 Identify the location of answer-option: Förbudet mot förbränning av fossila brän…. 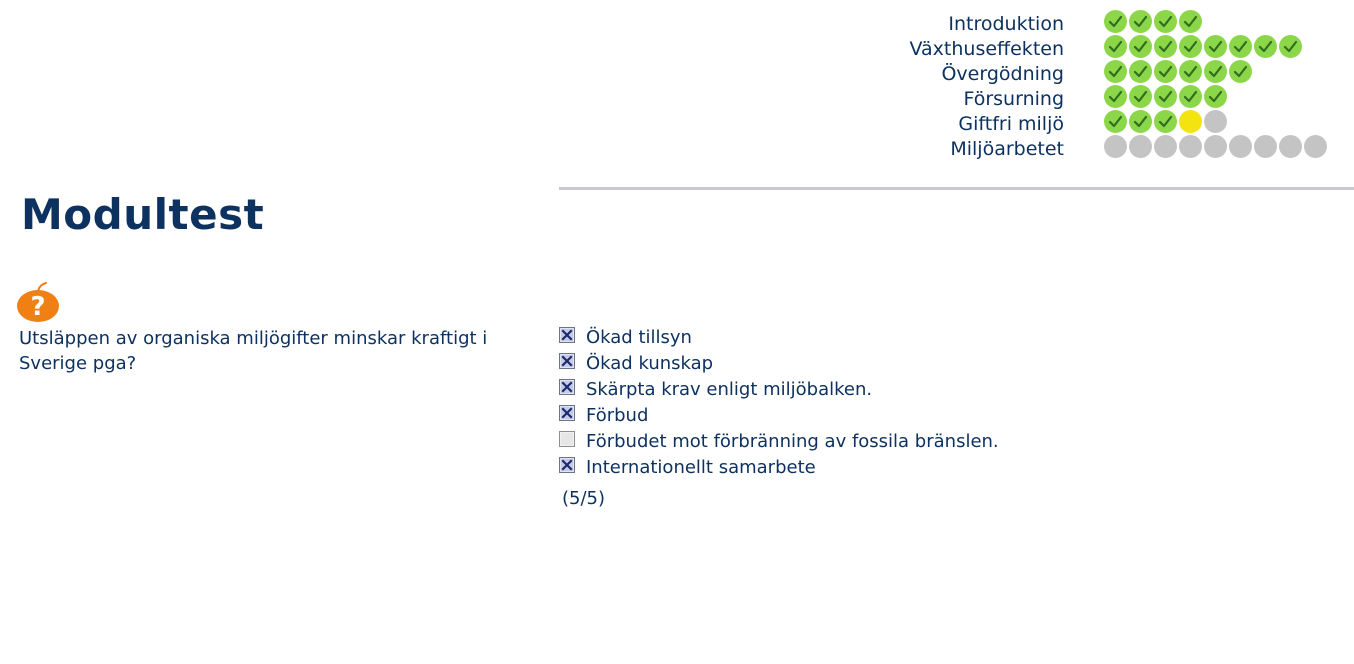
(859, 442).